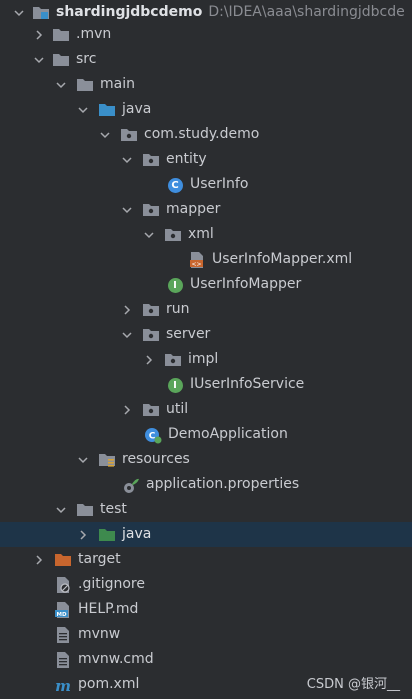 Image resolution: width=412 pixels, height=699 pixels. What do you see at coordinates (223, 484) in the screenshot?
I see `tree-label: application.properties` at bounding box center [223, 484].